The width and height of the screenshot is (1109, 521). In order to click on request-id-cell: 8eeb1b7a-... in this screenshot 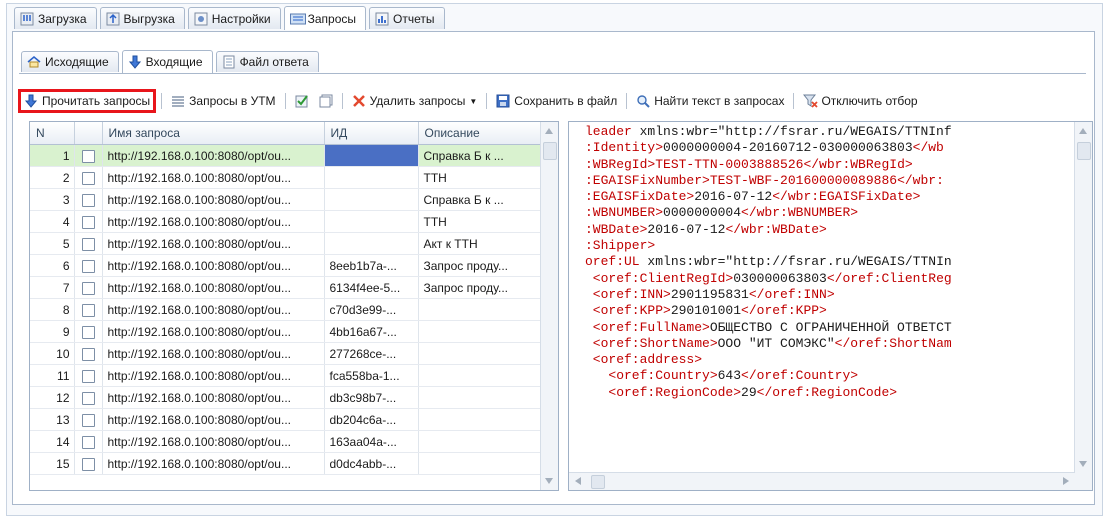, I will do `click(371, 265)`.